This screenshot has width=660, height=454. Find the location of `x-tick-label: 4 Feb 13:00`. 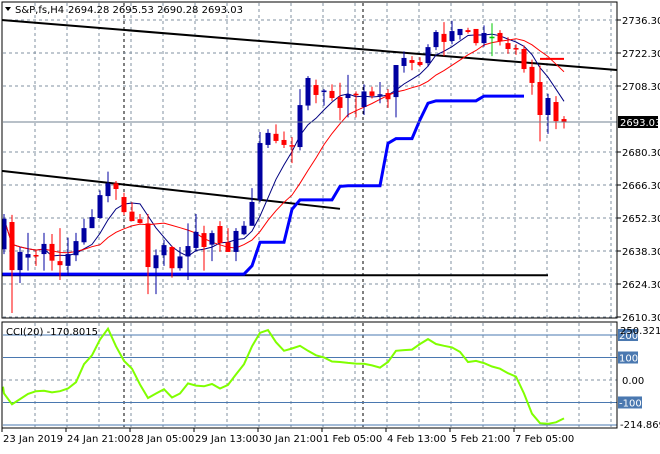

x-tick-label: 4 Feb 13:00 is located at coordinates (416, 439).